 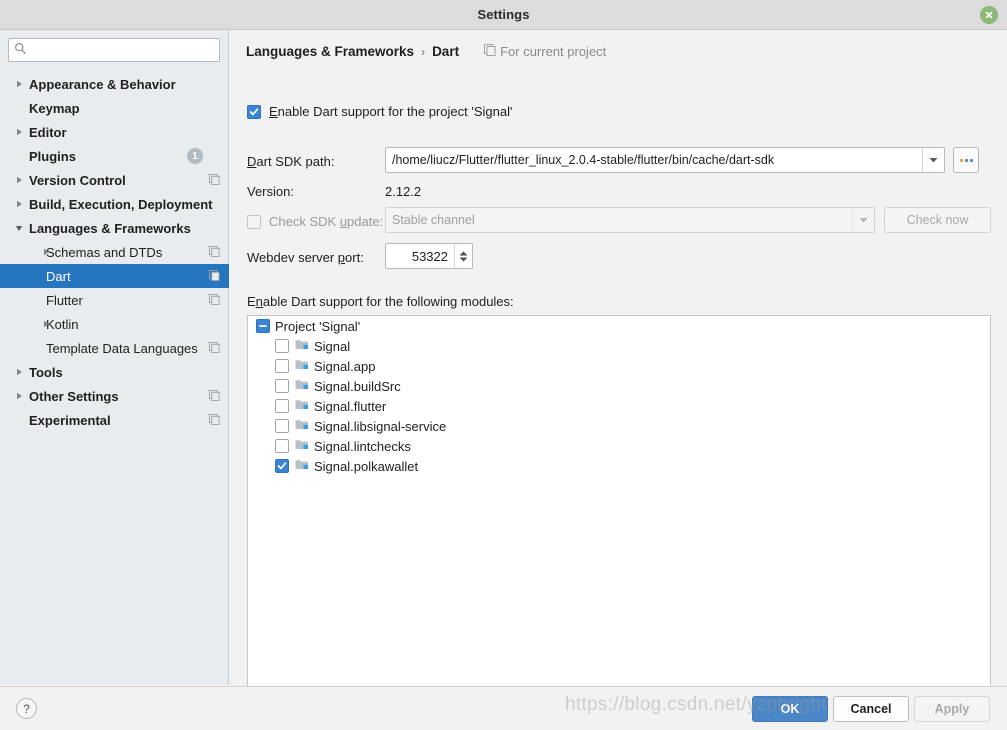 I want to click on browse-sdk-button, so click(x=966, y=160).